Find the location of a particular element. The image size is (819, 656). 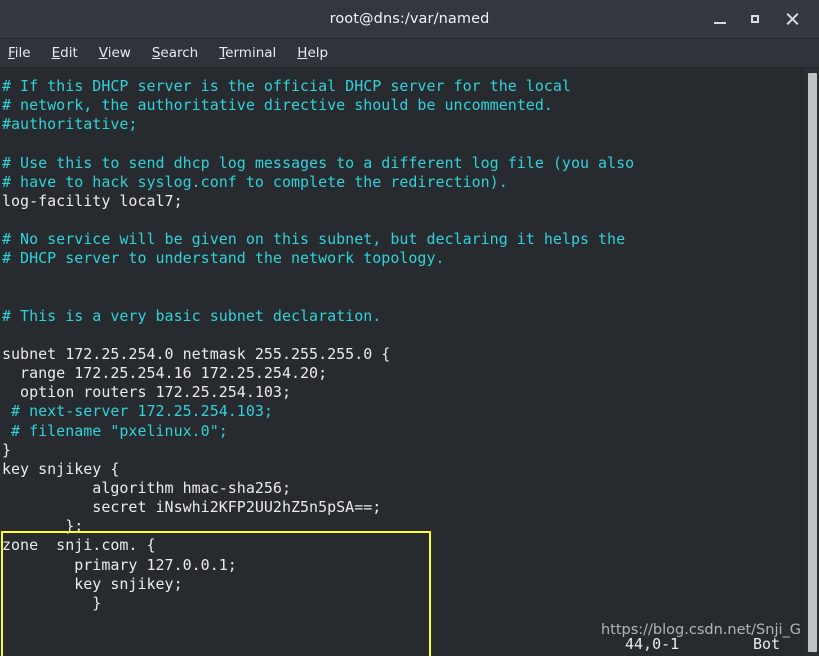

terminal-line: secret iNswhi2KFP2UU2hZ5n5pSA==; is located at coordinates (192, 507).